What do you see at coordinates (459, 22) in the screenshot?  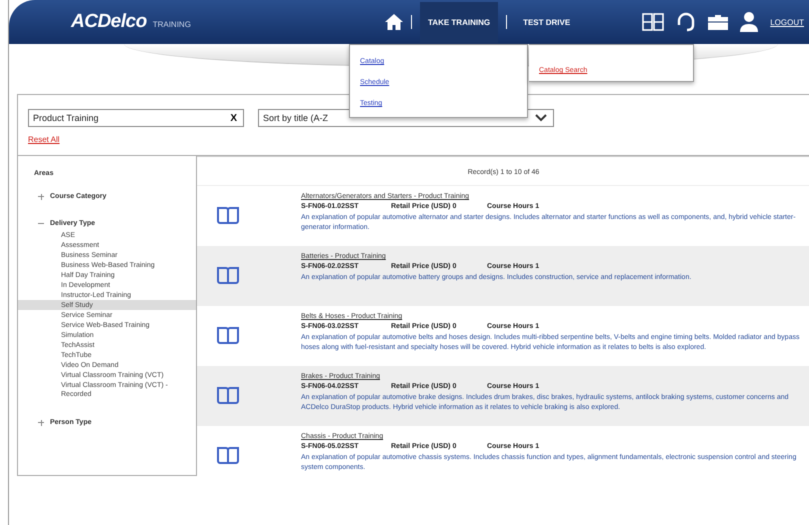 I see `nav-tab: TAKE TRAINING` at bounding box center [459, 22].